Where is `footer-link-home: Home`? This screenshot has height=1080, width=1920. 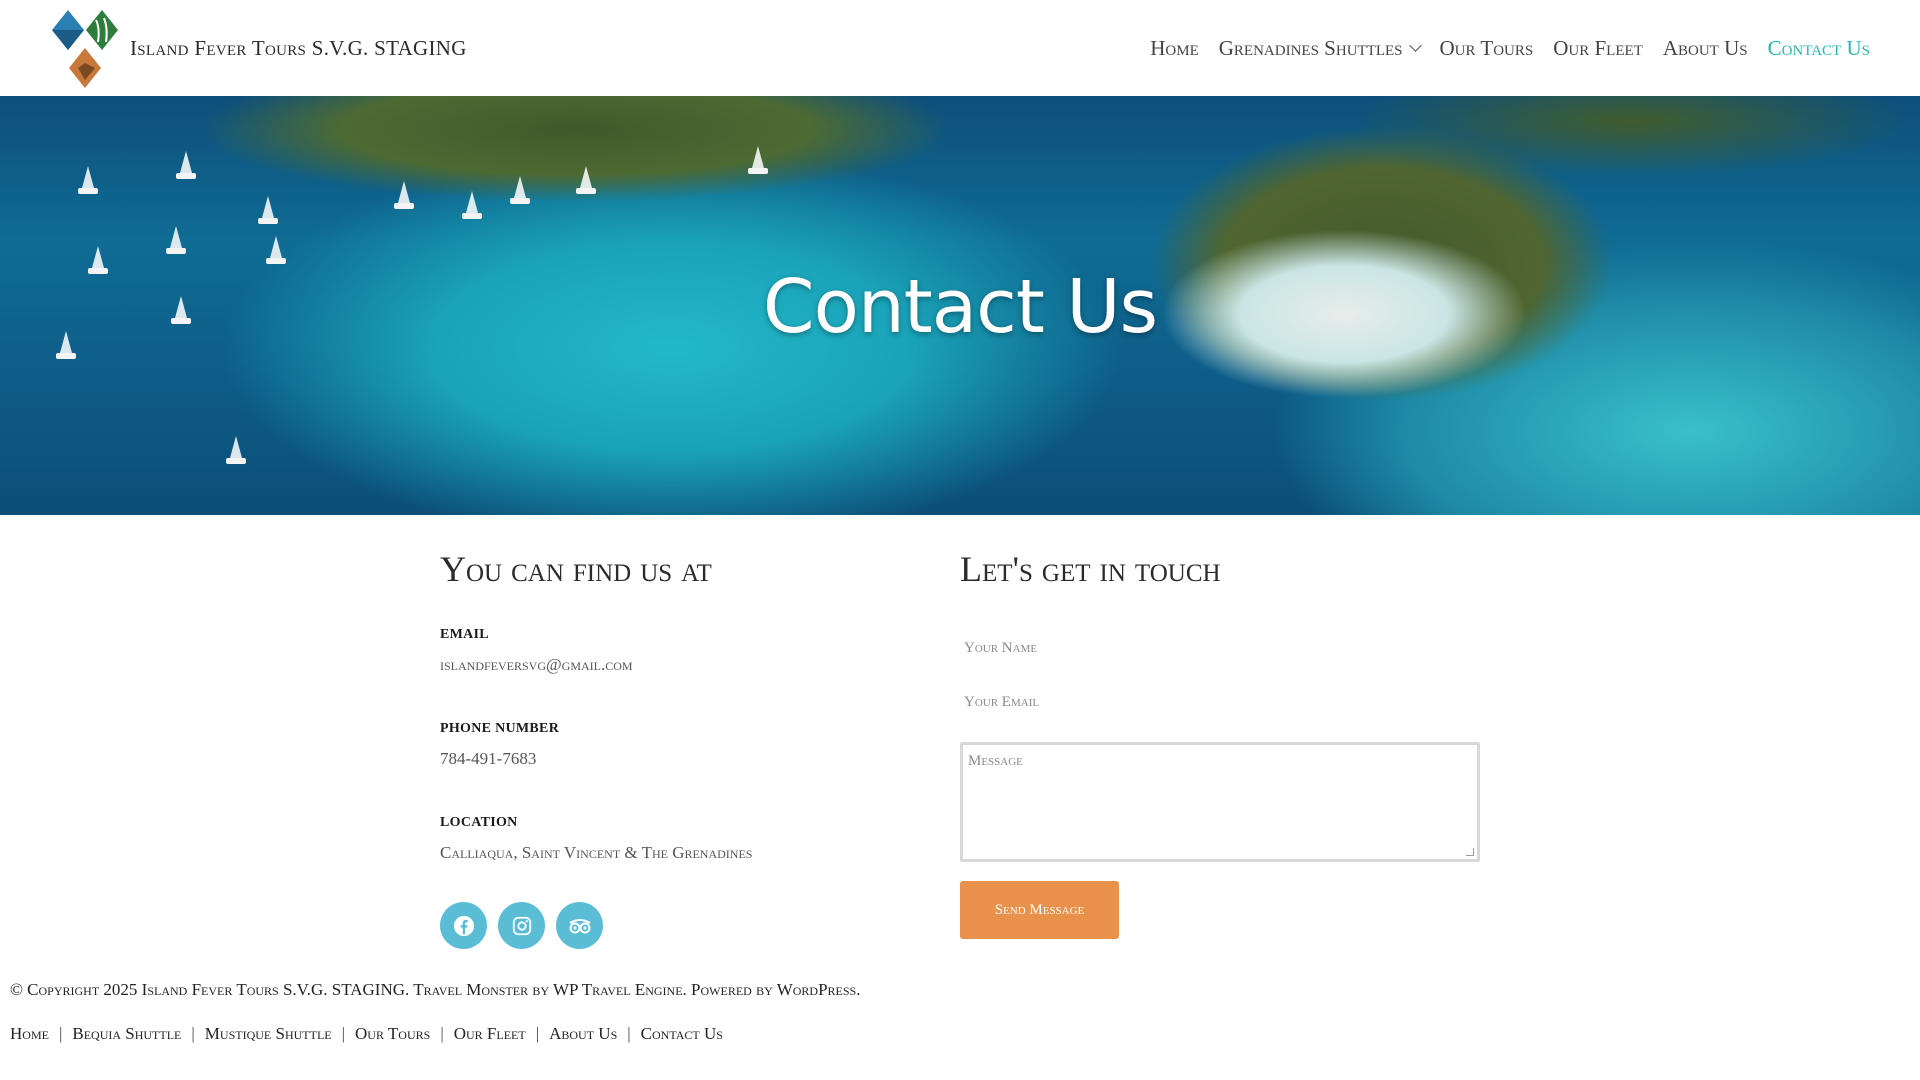
footer-link-home: Home is located at coordinates (29, 1034).